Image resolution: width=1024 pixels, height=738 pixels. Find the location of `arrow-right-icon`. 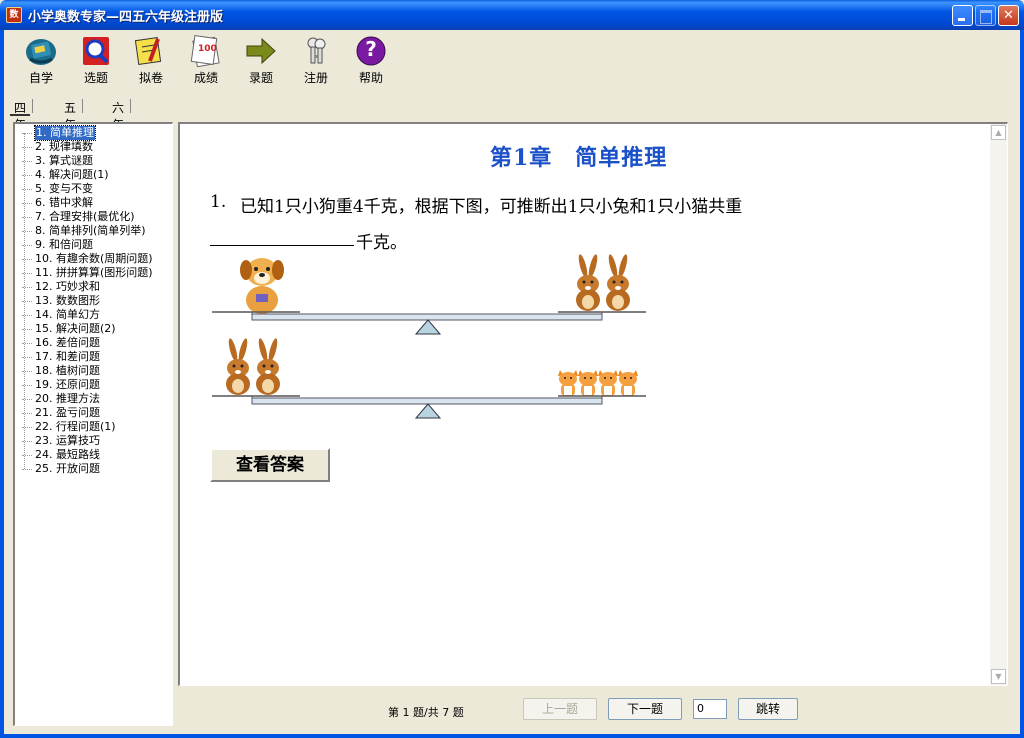

arrow-right-icon is located at coordinates (261, 51).